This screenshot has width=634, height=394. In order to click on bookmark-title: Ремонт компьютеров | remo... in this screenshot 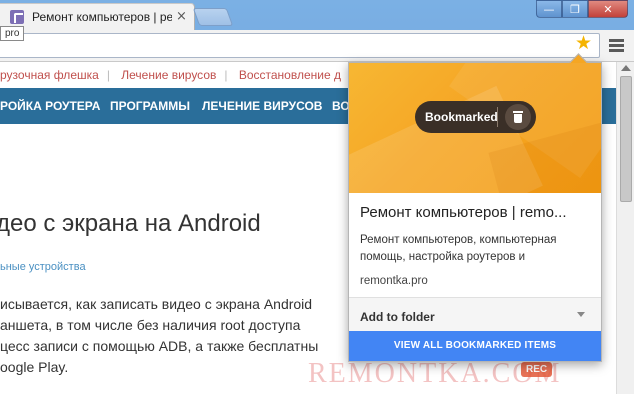, I will do `click(477, 212)`.